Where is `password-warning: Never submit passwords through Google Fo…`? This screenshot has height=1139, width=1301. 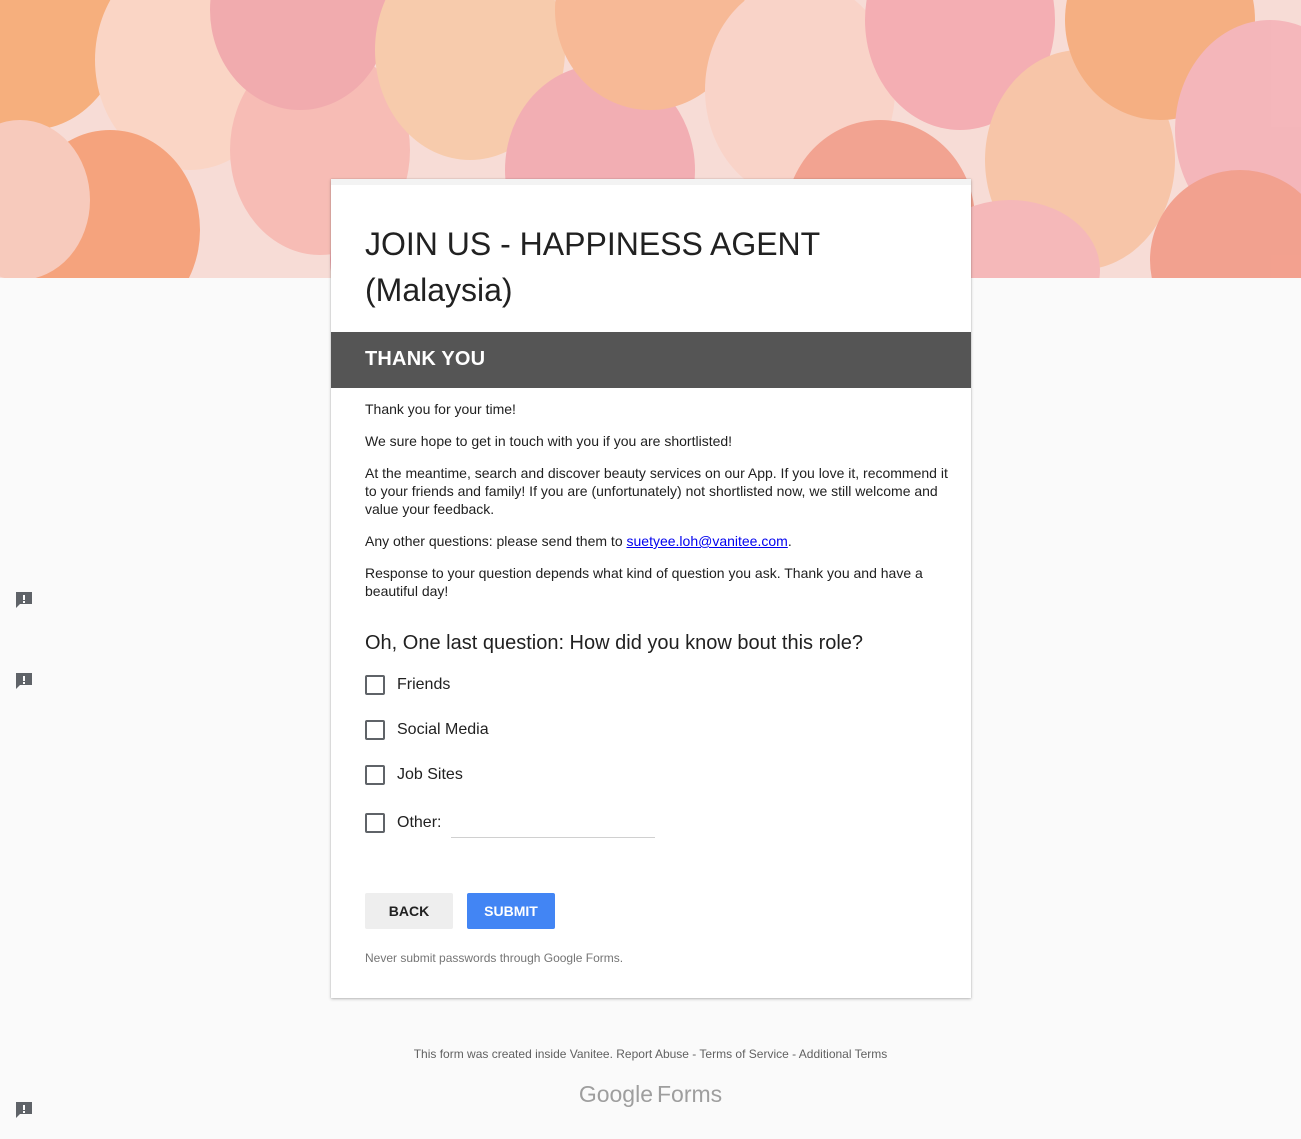 password-warning: Never submit passwords through Google Fo… is located at coordinates (494, 958).